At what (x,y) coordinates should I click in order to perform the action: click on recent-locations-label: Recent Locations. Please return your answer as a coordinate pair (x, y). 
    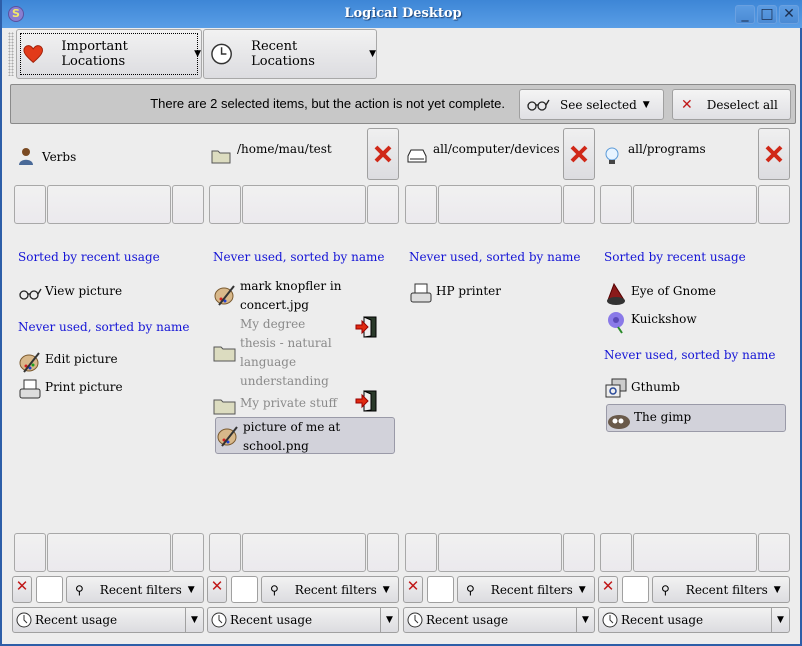
    Looking at the image, I should click on (283, 54).